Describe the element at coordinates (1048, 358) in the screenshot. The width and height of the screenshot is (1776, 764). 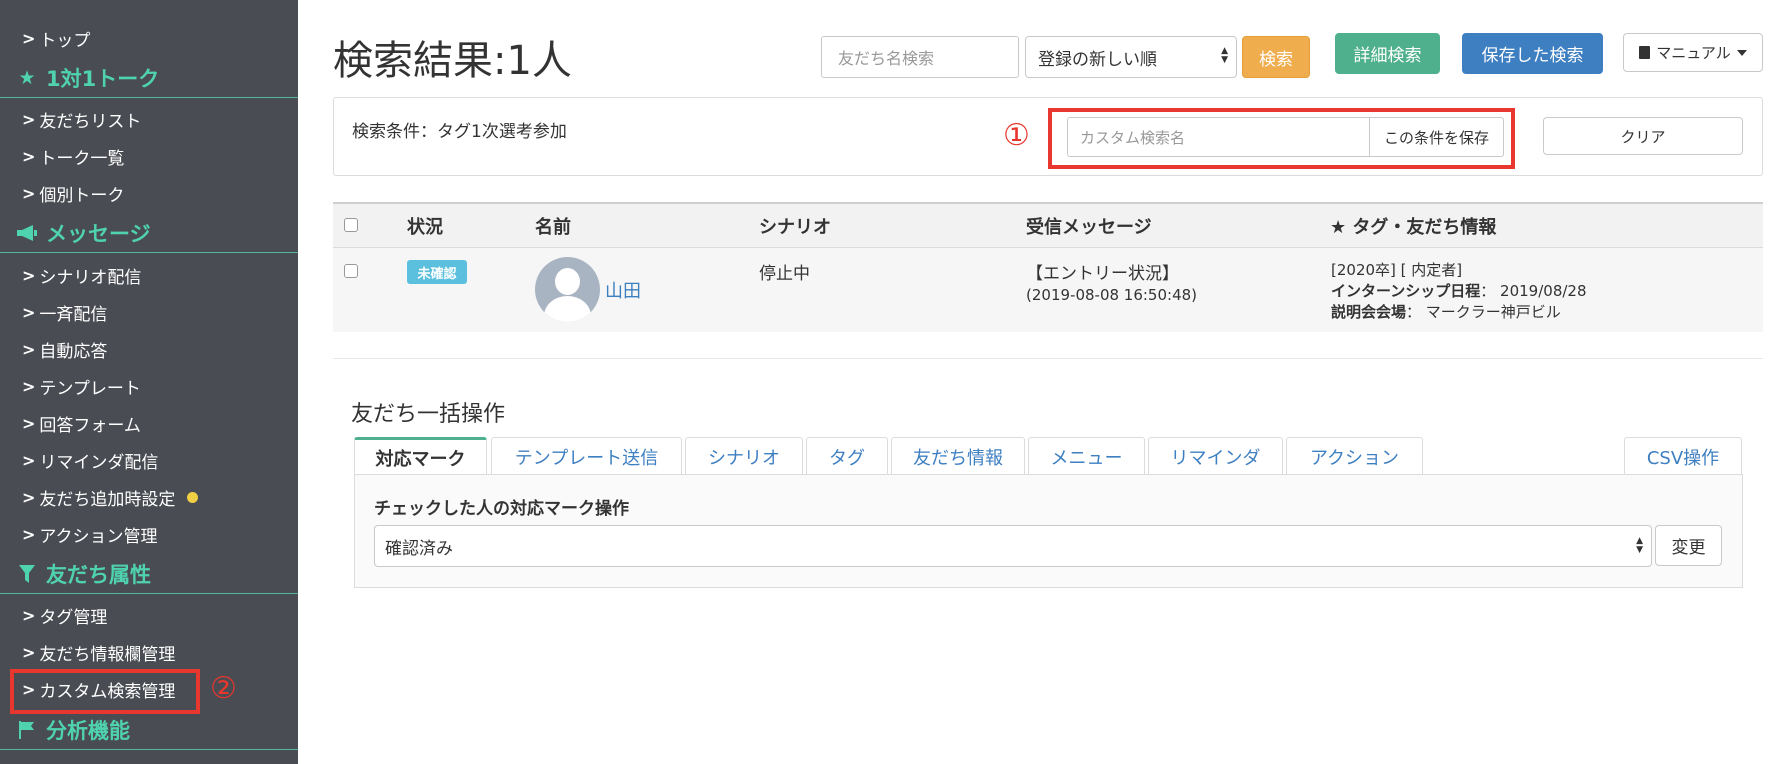
I see `divider` at that location.